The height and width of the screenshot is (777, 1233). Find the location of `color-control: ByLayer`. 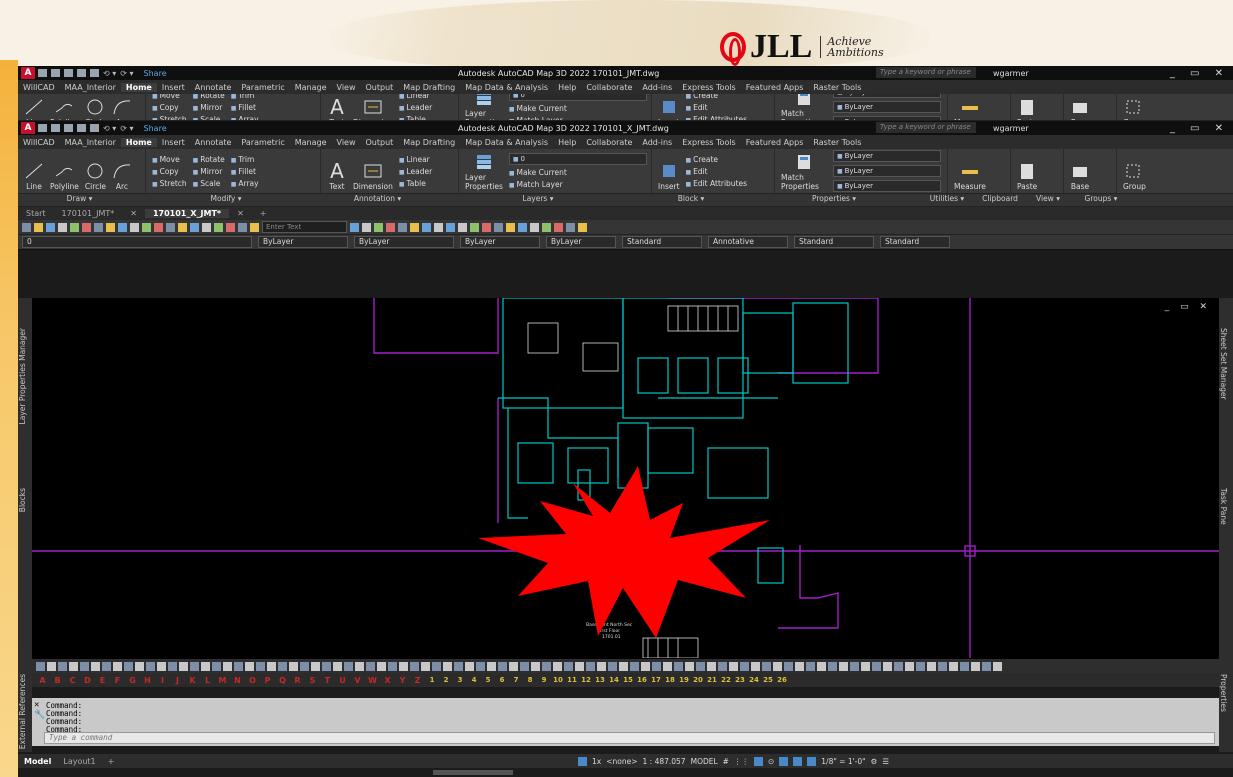

color-control: ByLayer is located at coordinates (303, 242).